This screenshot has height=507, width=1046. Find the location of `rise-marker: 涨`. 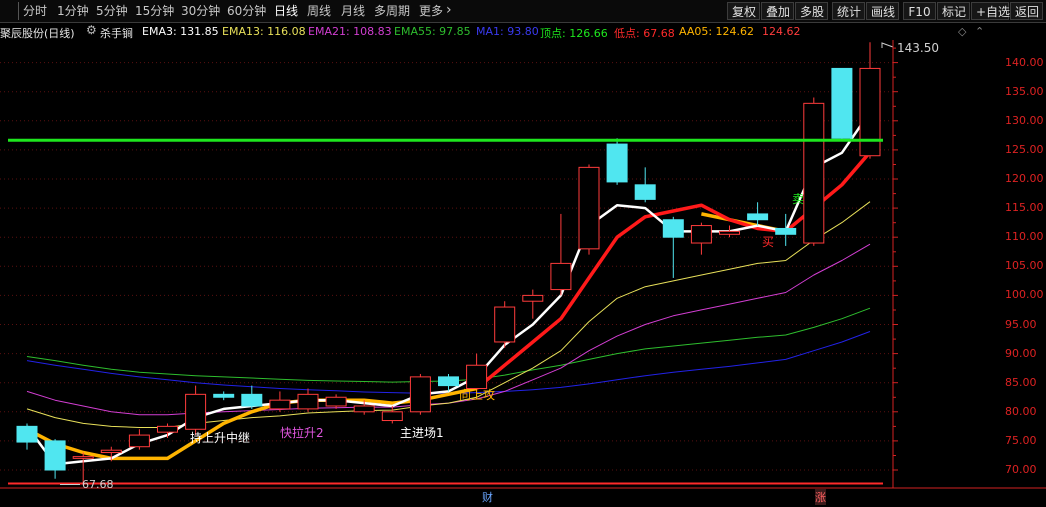

rise-marker: 涨 is located at coordinates (820, 497).